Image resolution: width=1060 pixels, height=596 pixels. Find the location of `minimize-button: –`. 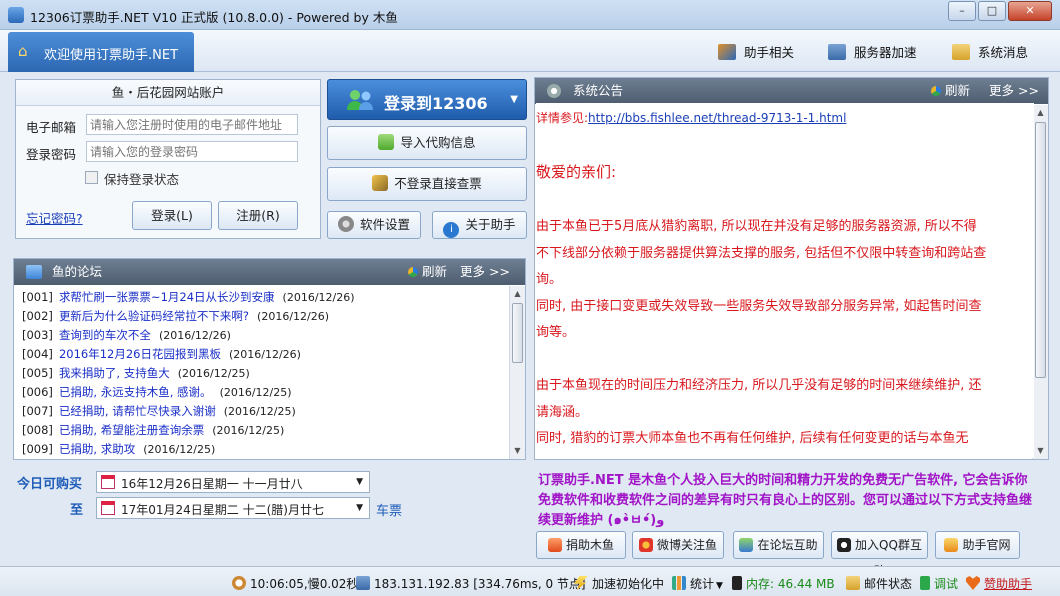

minimize-button: – is located at coordinates (962, 11).